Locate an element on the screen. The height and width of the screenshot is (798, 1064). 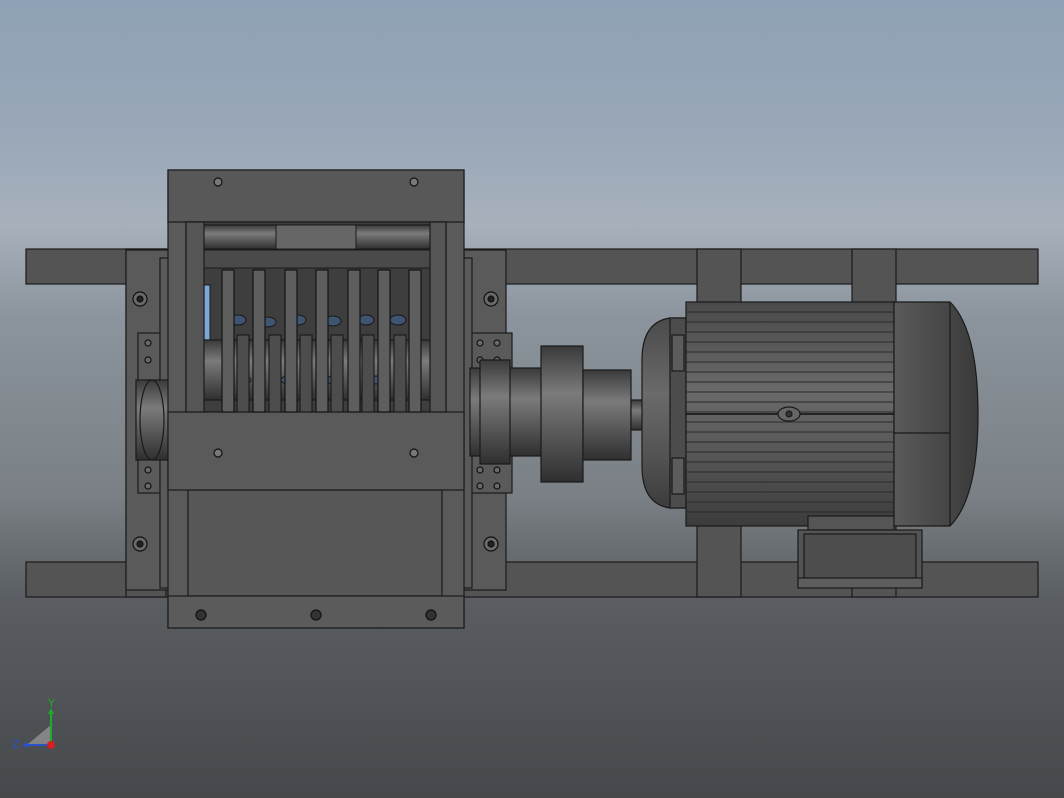
electric-motor is located at coordinates (810, 445).